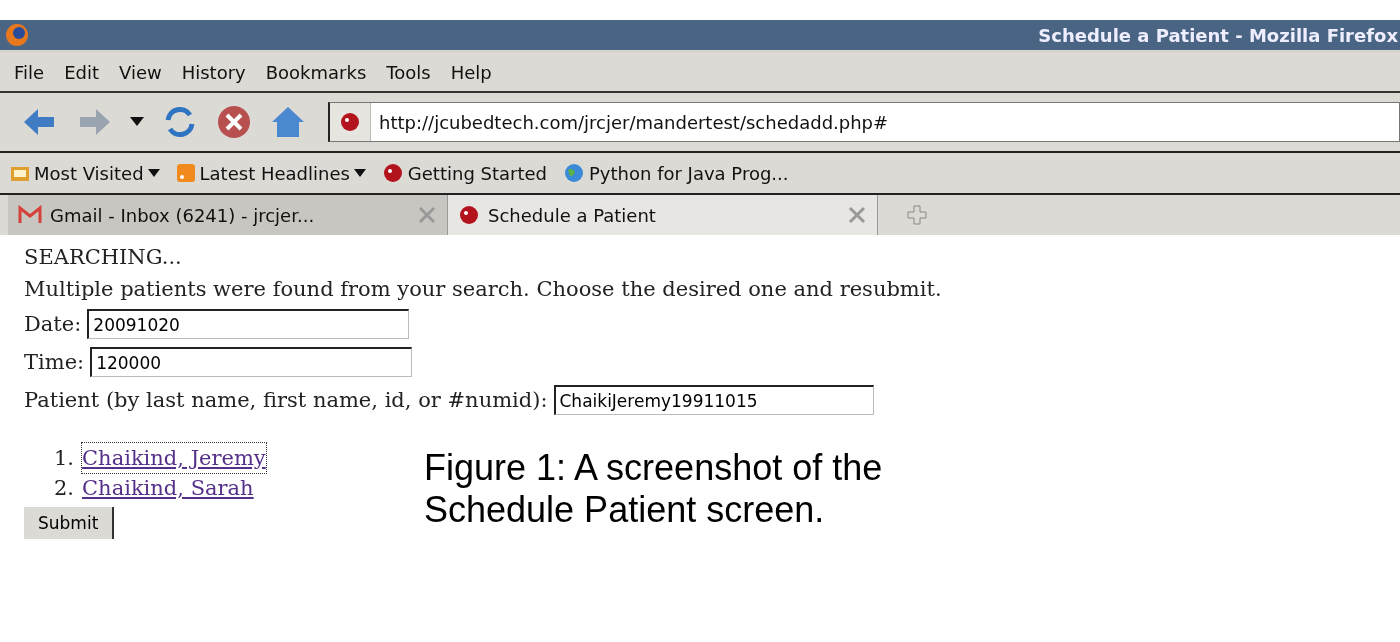 The image size is (1400, 642). What do you see at coordinates (408, 72) in the screenshot?
I see `menu-item: Tools` at bounding box center [408, 72].